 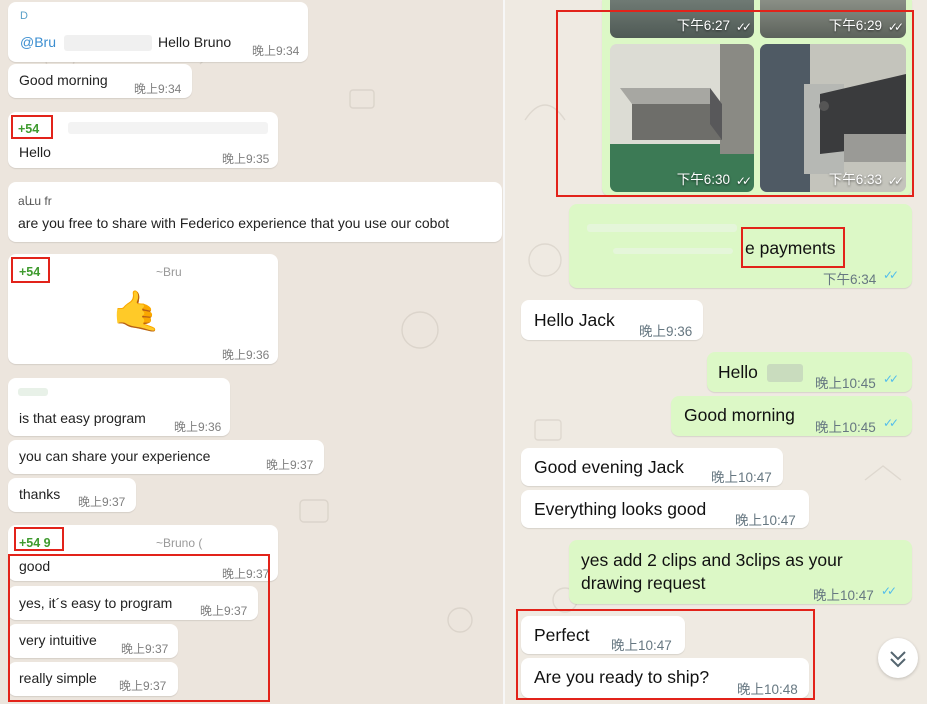 I want to click on message-bubble: yes, it´s easy to program 晚上9:37, so click(x=133, y=603).